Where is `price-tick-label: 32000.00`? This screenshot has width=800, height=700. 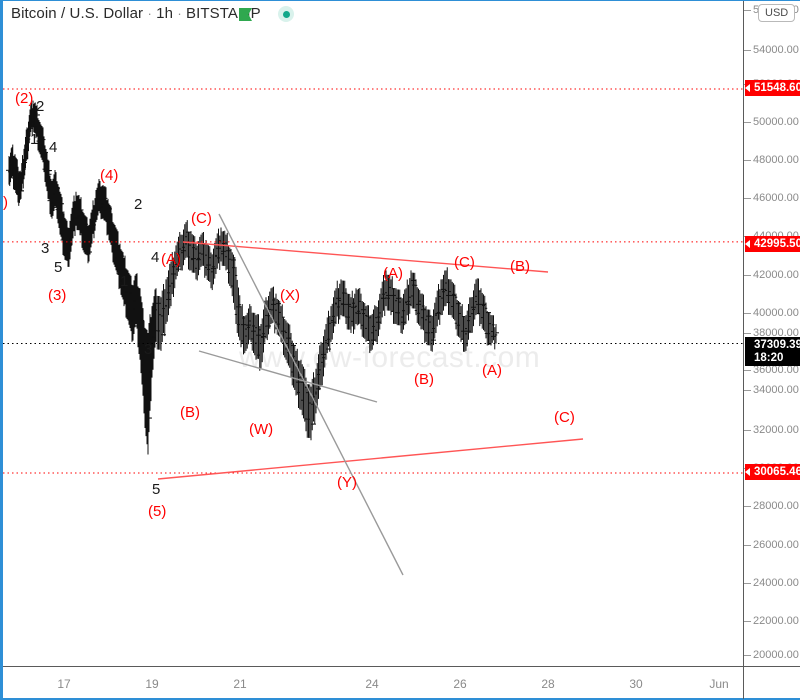 price-tick-label: 32000.00 is located at coordinates (776, 430).